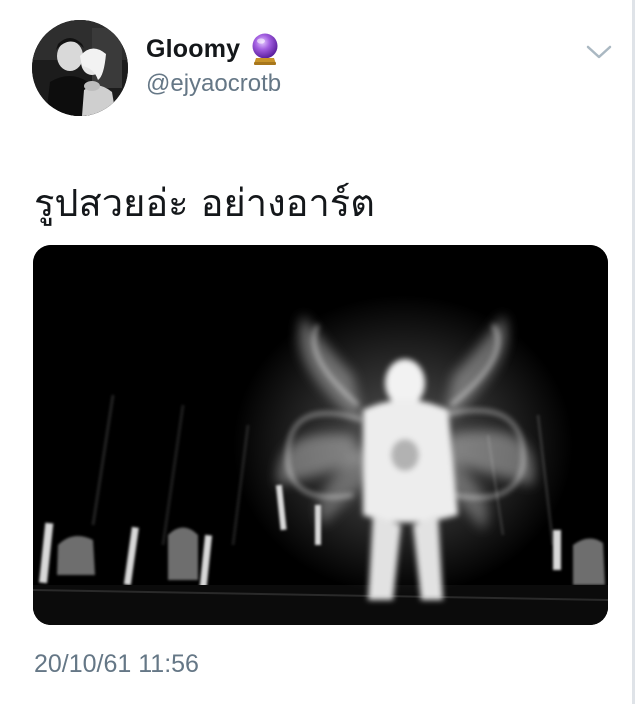 The height and width of the screenshot is (704, 635). I want to click on crystal-ball-icon, so click(265, 49).